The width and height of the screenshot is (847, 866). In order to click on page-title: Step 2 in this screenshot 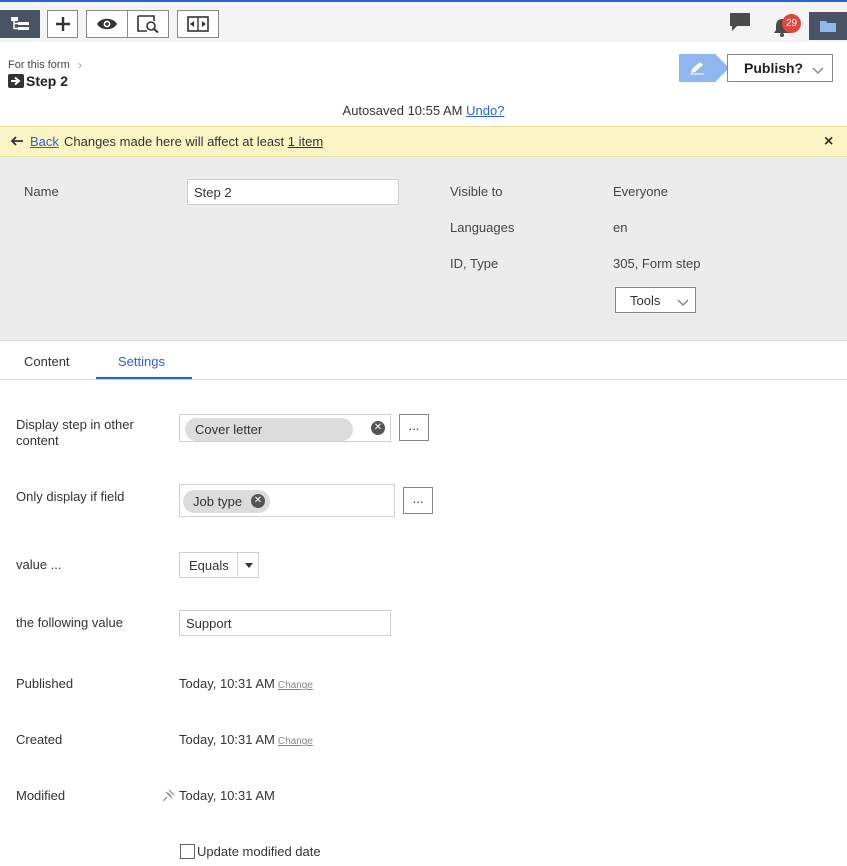, I will do `click(38, 81)`.